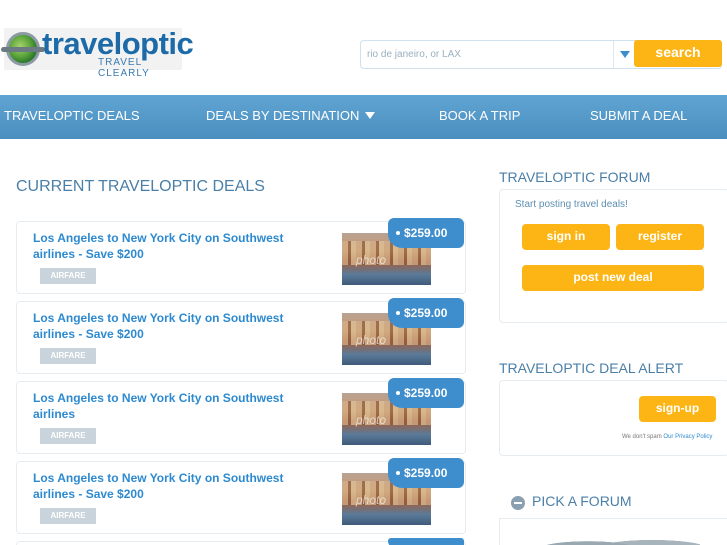 This screenshot has width=727, height=545. Describe the element at coordinates (677, 409) in the screenshot. I see `sign-up-button: sign-up` at that location.